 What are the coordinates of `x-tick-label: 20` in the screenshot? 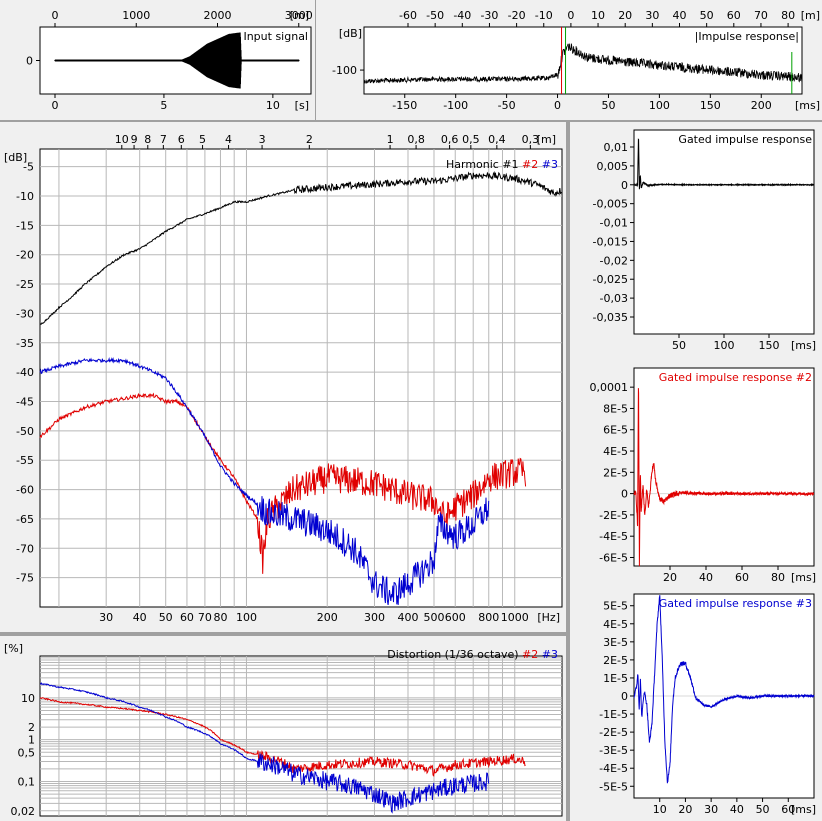 It's located at (685, 809).